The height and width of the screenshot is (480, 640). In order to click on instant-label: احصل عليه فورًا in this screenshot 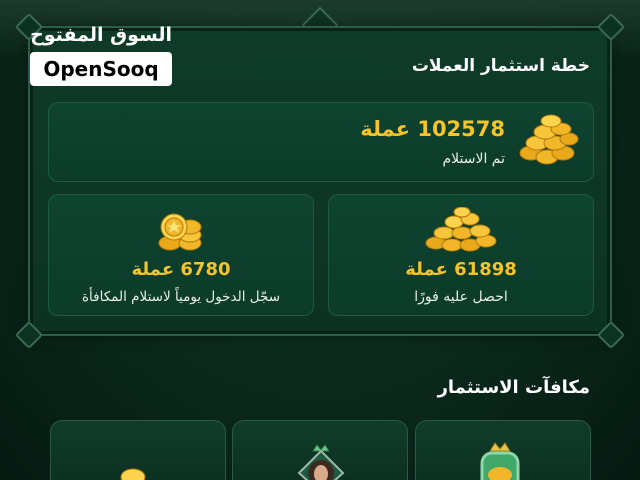, I will do `click(461, 297)`.